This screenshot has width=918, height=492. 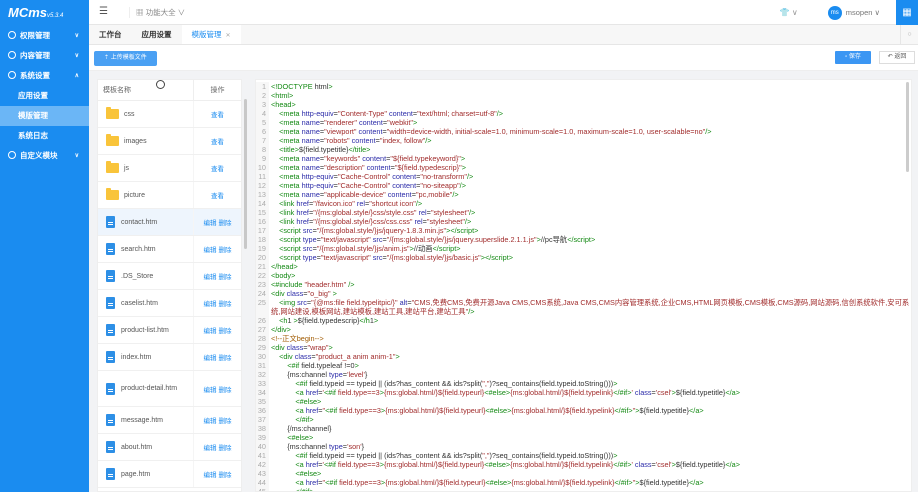 What do you see at coordinates (103, 11) in the screenshot?
I see `menu-toggle-icon: ☰` at bounding box center [103, 11].